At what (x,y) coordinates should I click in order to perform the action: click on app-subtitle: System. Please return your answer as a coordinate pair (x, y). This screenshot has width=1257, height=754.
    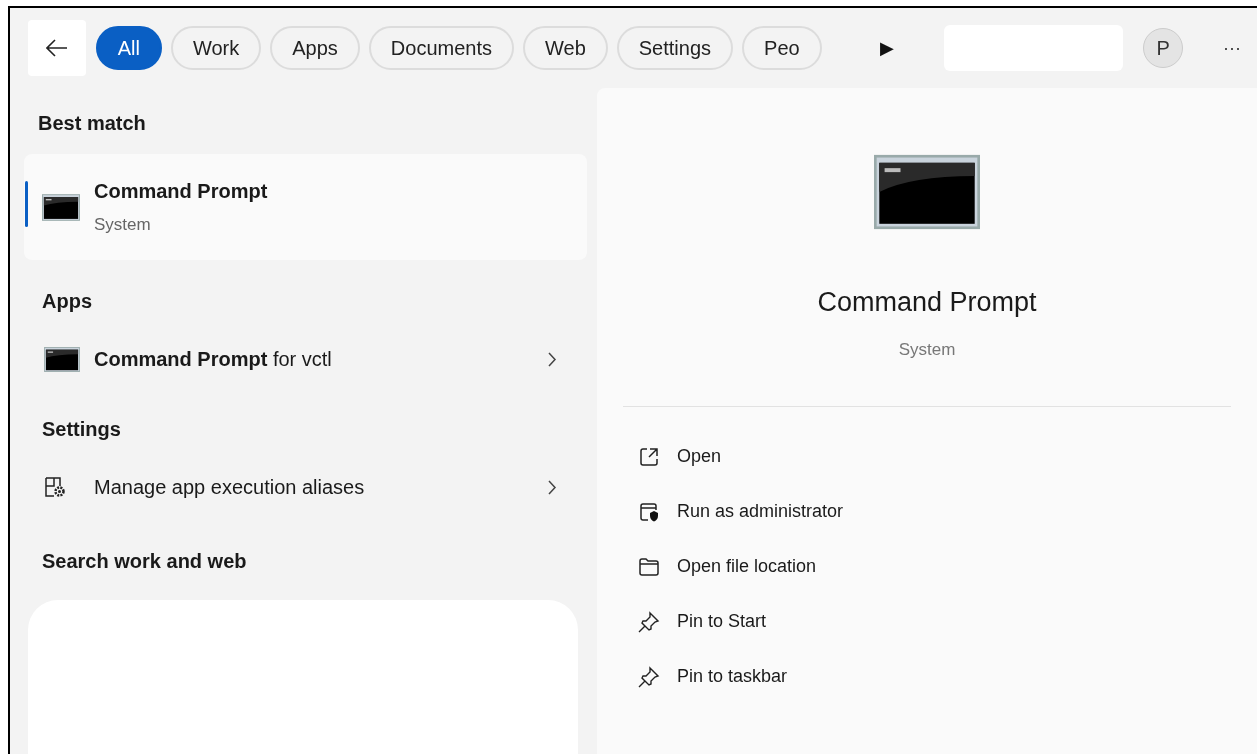
    Looking at the image, I should click on (927, 349).